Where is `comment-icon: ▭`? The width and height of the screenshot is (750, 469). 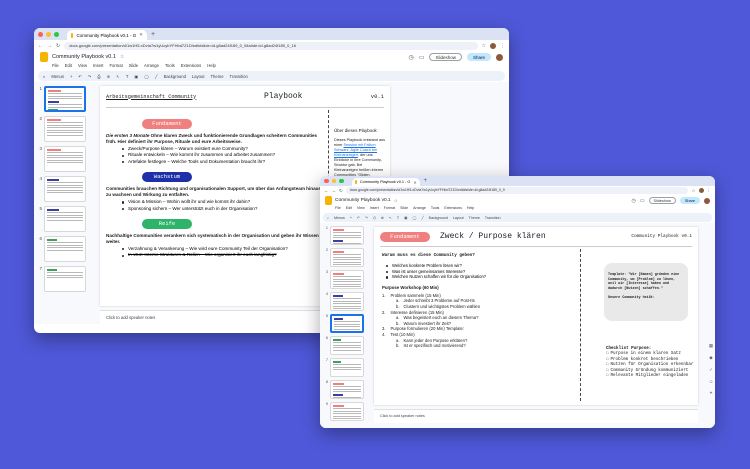
comment-icon: ▭ is located at coordinates (642, 201).